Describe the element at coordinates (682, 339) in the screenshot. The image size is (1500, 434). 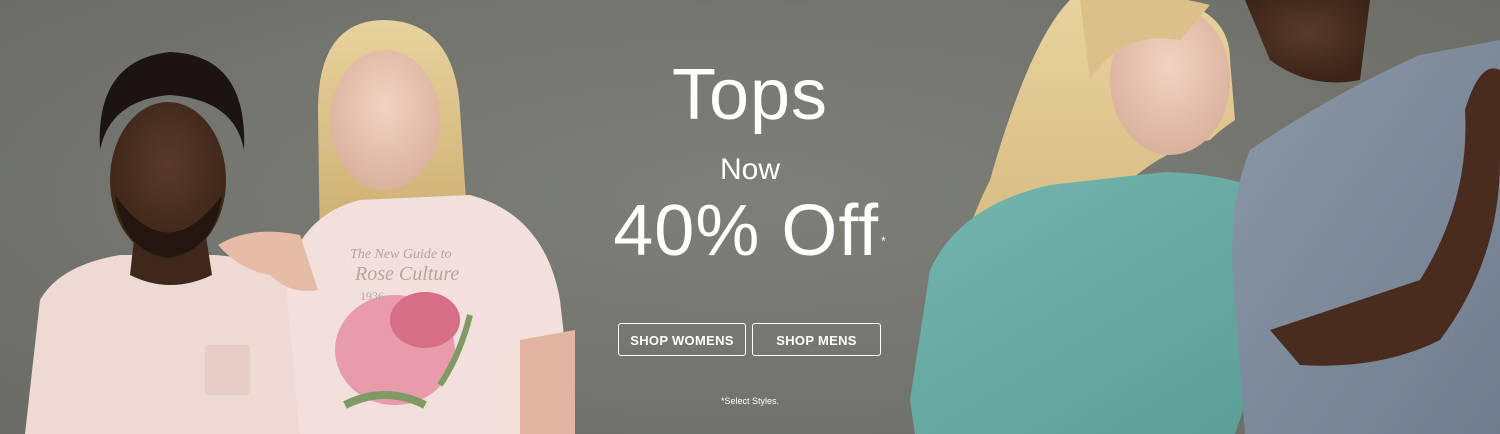
I see `shop-womens-button: SHOP WOMENS` at that location.